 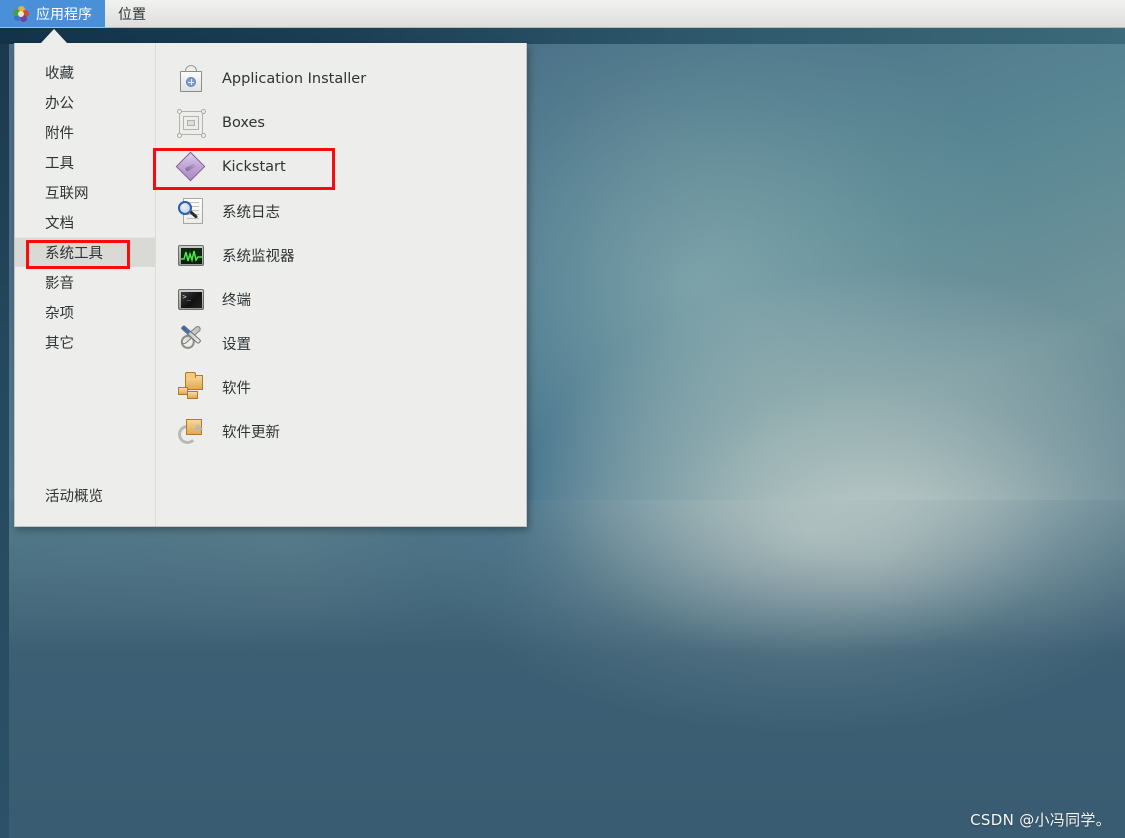 What do you see at coordinates (191, 79) in the screenshot?
I see `shopping-bag-icon` at bounding box center [191, 79].